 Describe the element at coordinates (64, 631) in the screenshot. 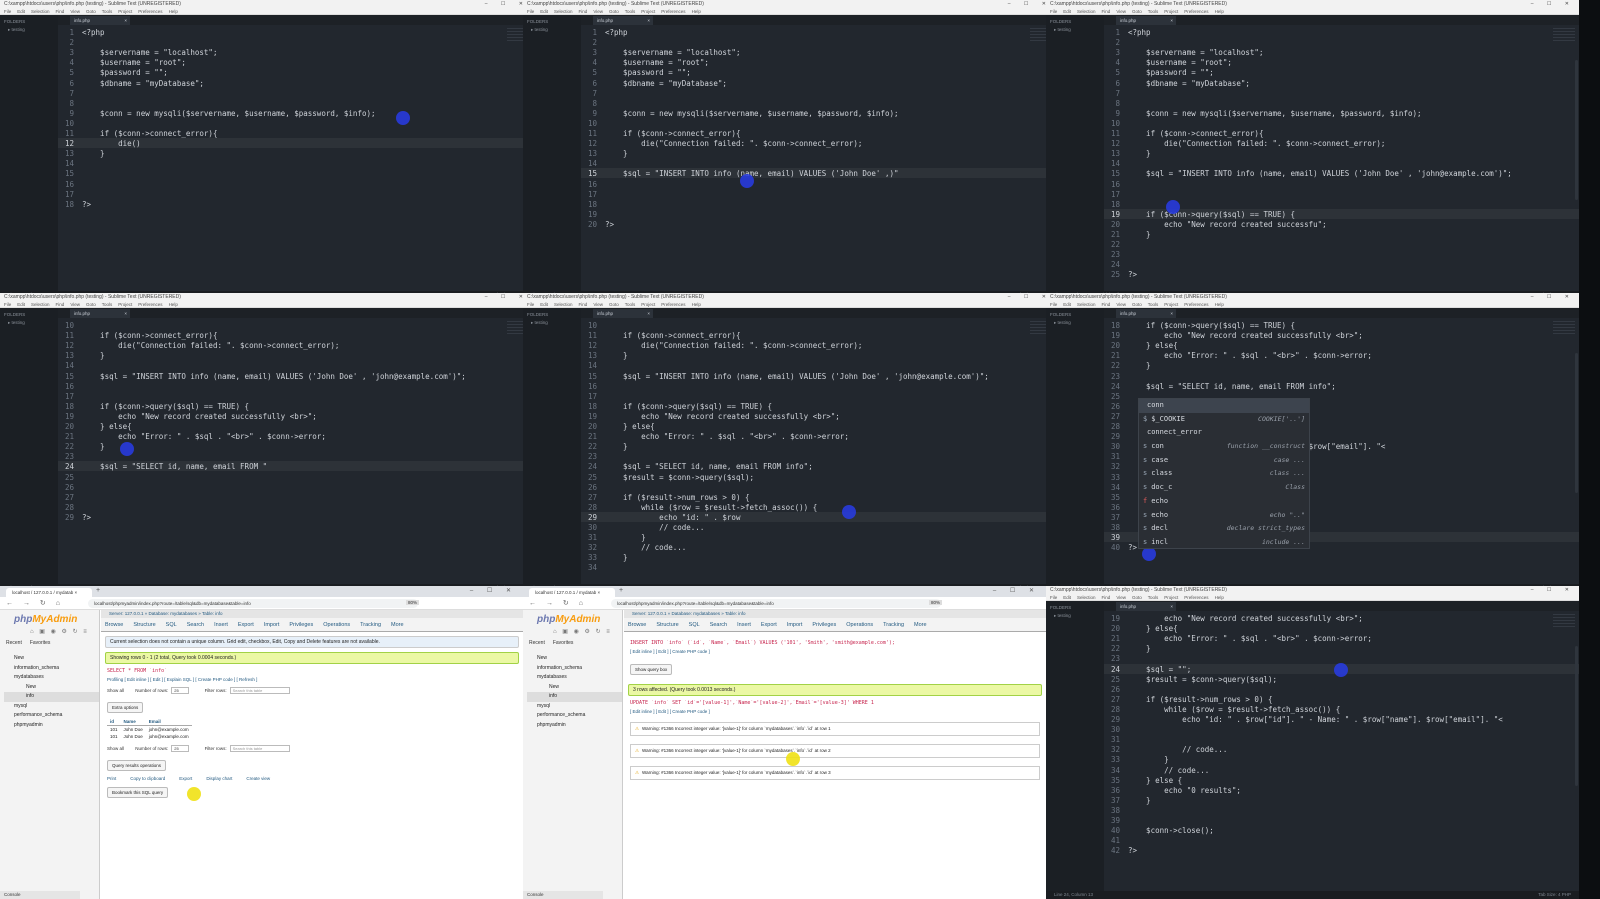

I see `pma-home-icons: ⌂ ▣ ◉ ⚙ ↻ ≡` at that location.